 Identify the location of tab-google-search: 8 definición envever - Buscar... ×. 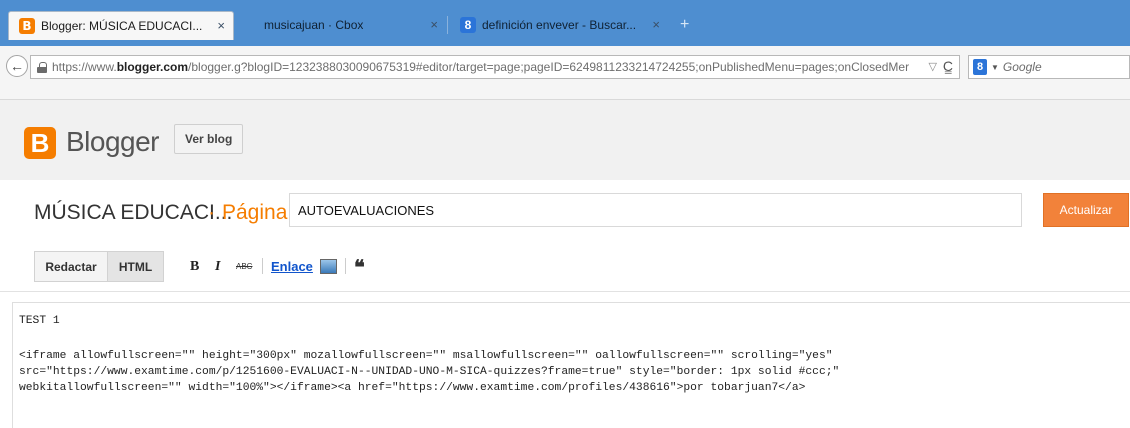
(559, 25).